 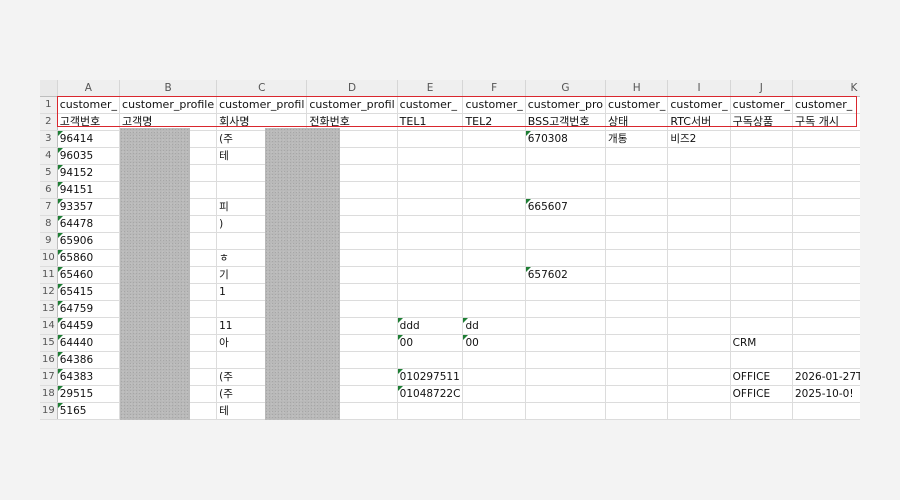 I want to click on cell-j5, so click(x=761, y=173).